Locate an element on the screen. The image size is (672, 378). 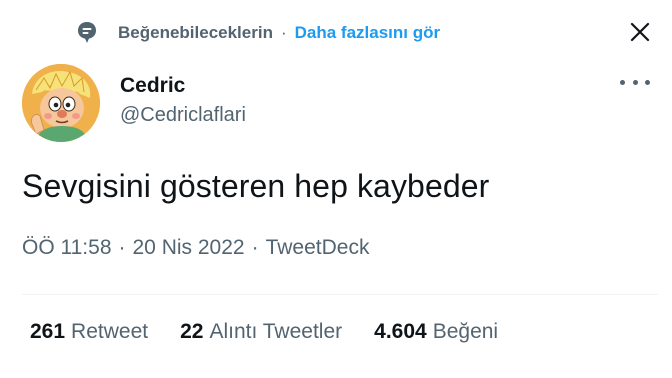
quote-stat: 22 Alıntı Tweetler is located at coordinates (261, 332).